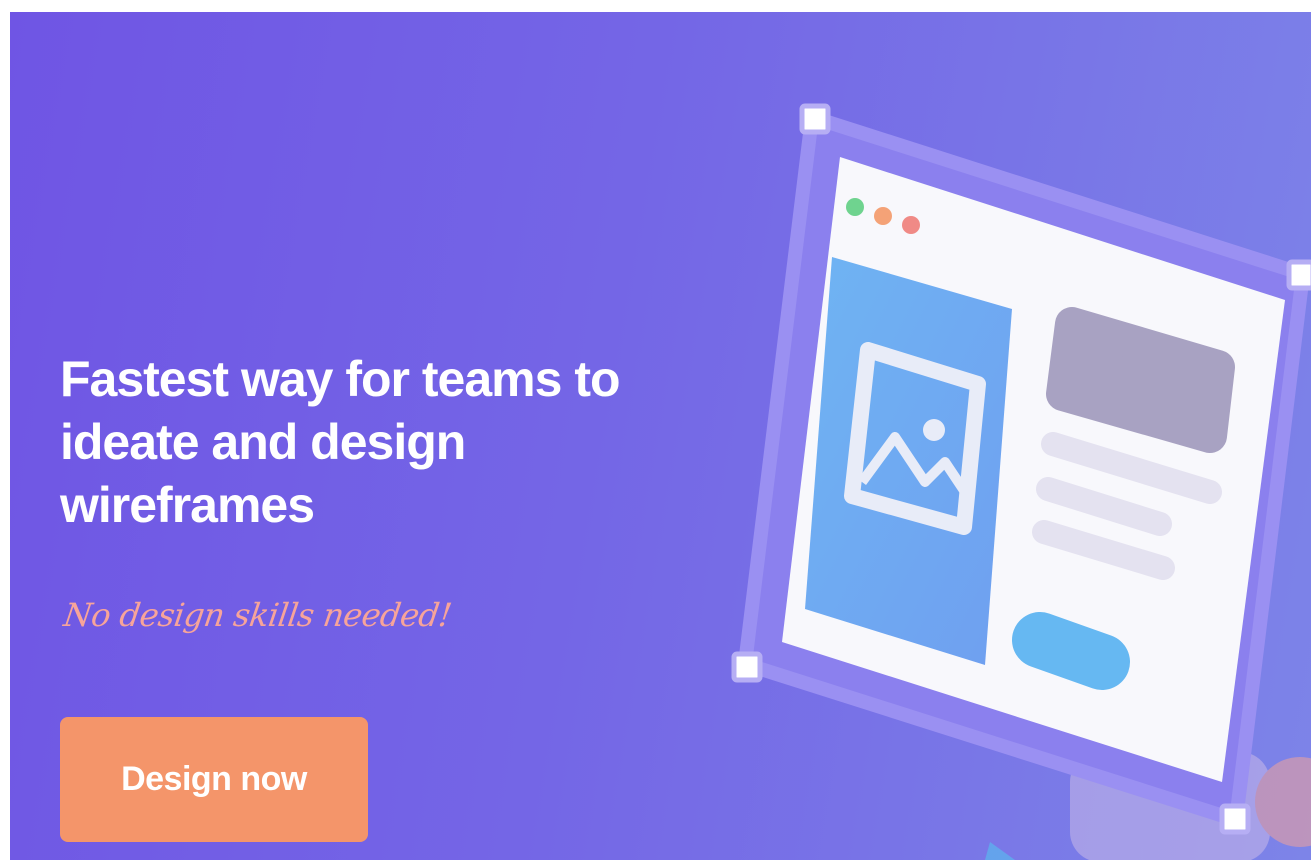 This screenshot has height=860, width=1311. I want to click on hero-tagline: No design skills needed!, so click(257, 615).